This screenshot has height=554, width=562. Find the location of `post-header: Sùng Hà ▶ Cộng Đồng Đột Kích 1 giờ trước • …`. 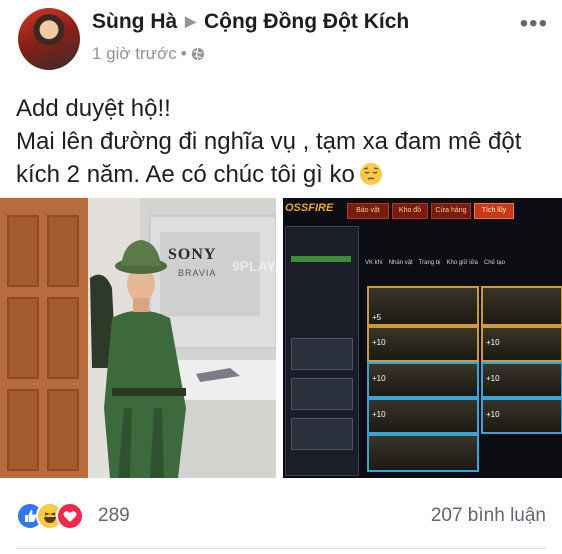

post-header: Sùng Hà ▶ Cộng Đồng Đột Kích 1 giờ trước • … is located at coordinates (281, 40).